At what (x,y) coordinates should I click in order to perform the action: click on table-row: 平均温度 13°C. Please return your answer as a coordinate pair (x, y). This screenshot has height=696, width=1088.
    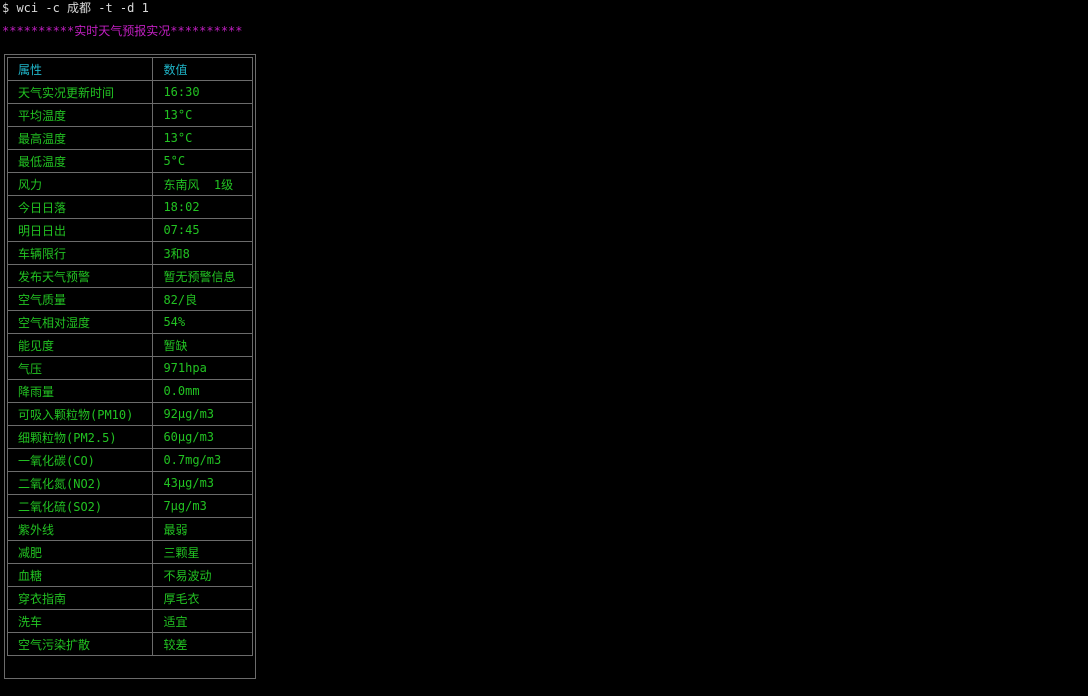
    Looking at the image, I should click on (129, 115).